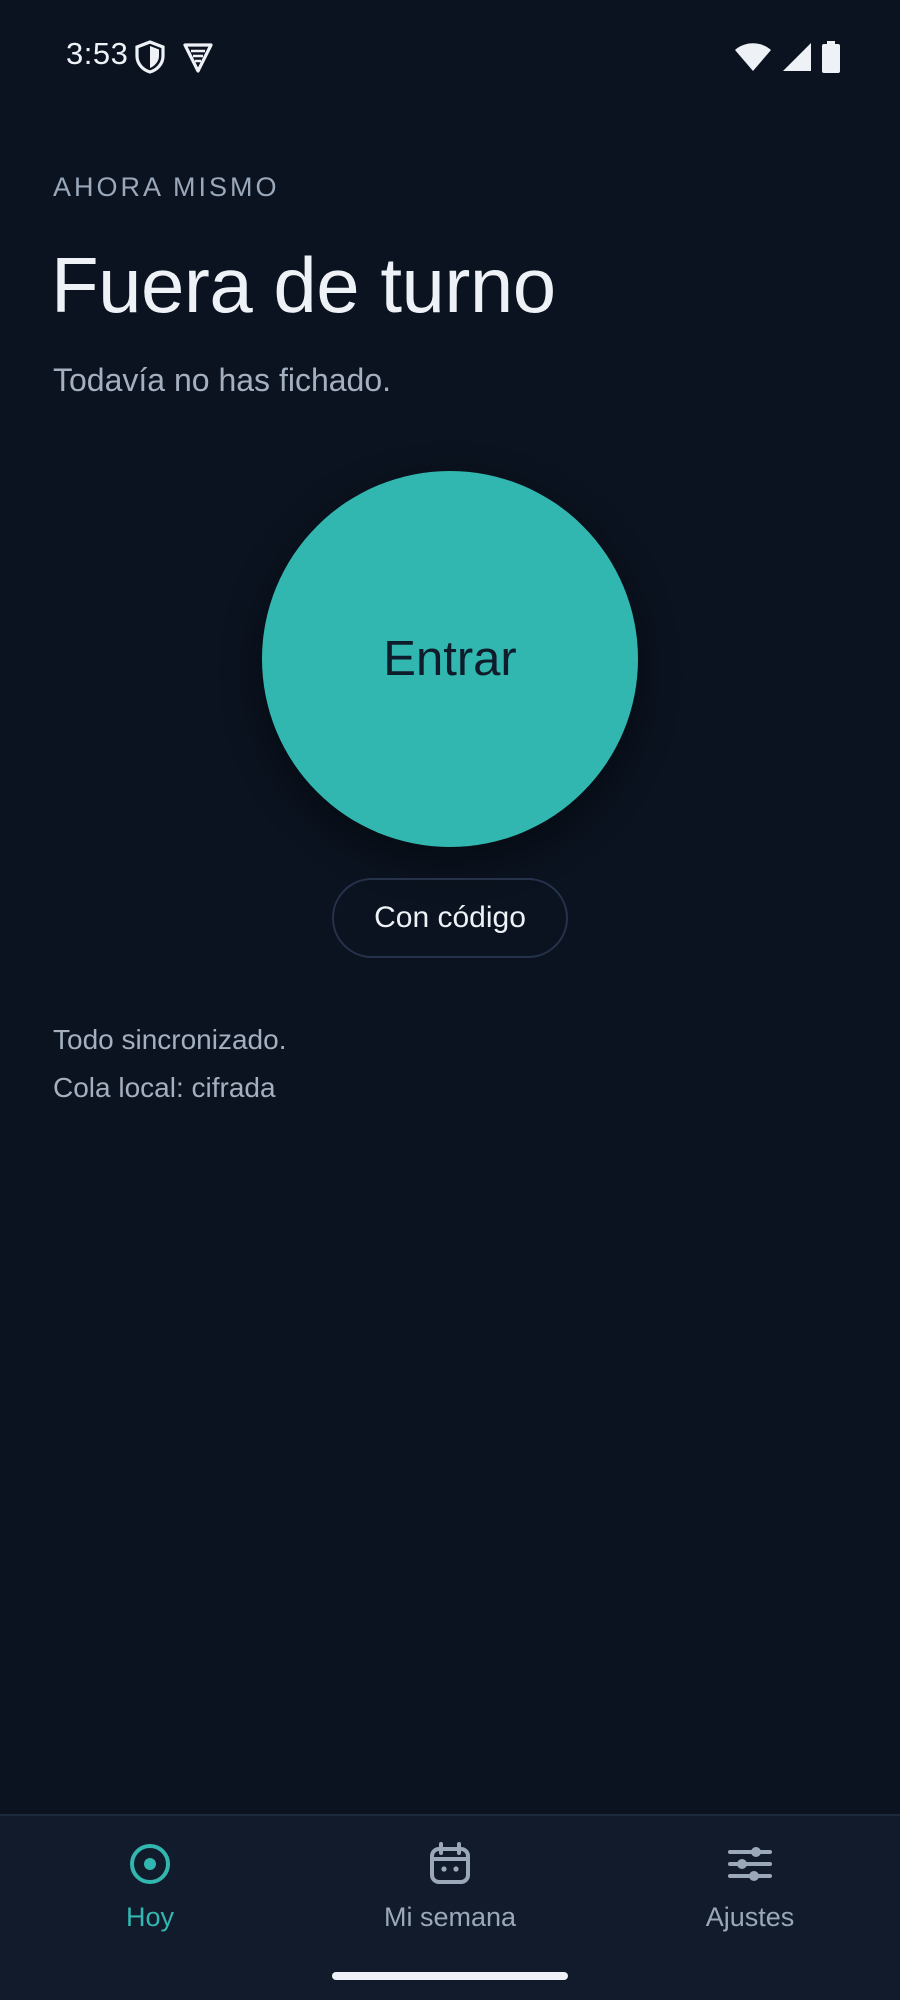  I want to click on vpn-triangle-icon, so click(198, 58).